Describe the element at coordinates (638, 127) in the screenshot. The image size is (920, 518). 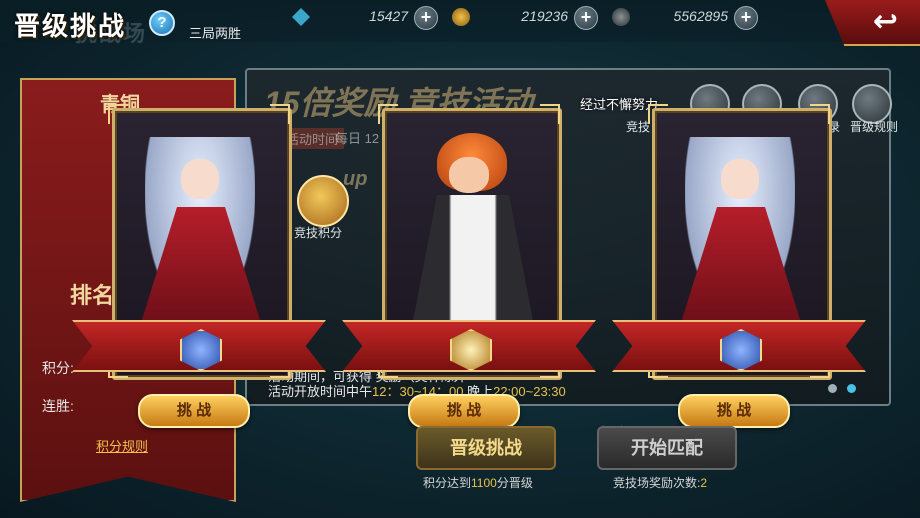
I see `arena-icon-label: 竞技` at that location.